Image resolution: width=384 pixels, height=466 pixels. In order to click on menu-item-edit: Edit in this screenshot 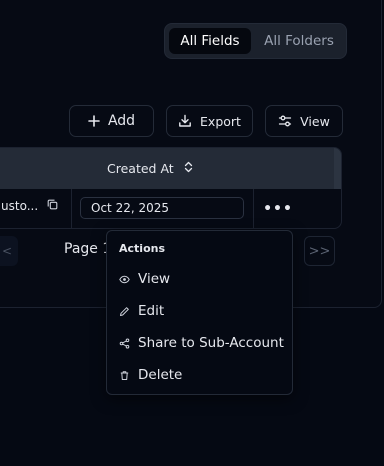, I will do `click(199, 311)`.